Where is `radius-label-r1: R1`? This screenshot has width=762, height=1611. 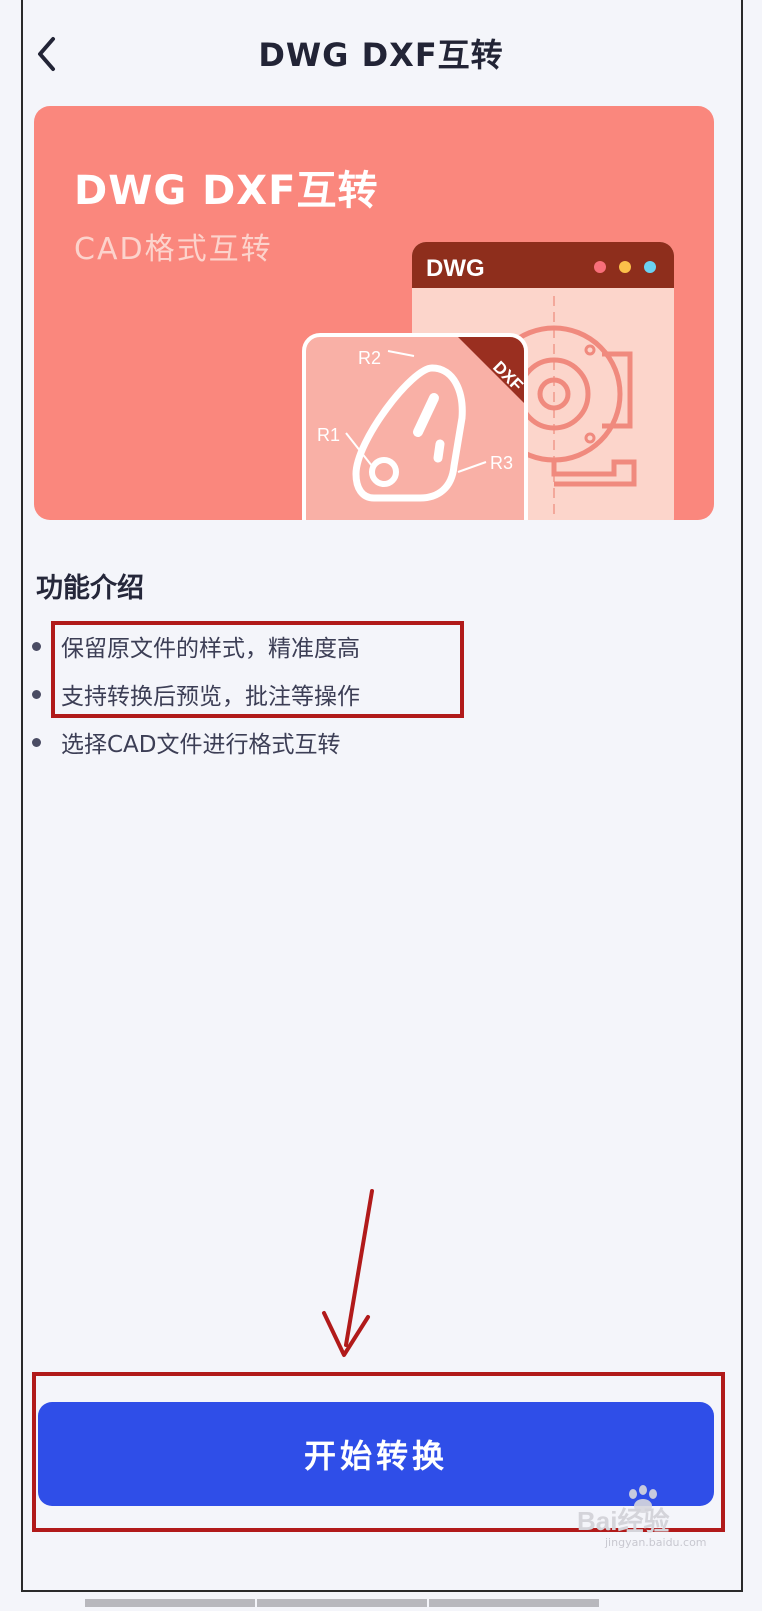 radius-label-r1: R1 is located at coordinates (328, 435).